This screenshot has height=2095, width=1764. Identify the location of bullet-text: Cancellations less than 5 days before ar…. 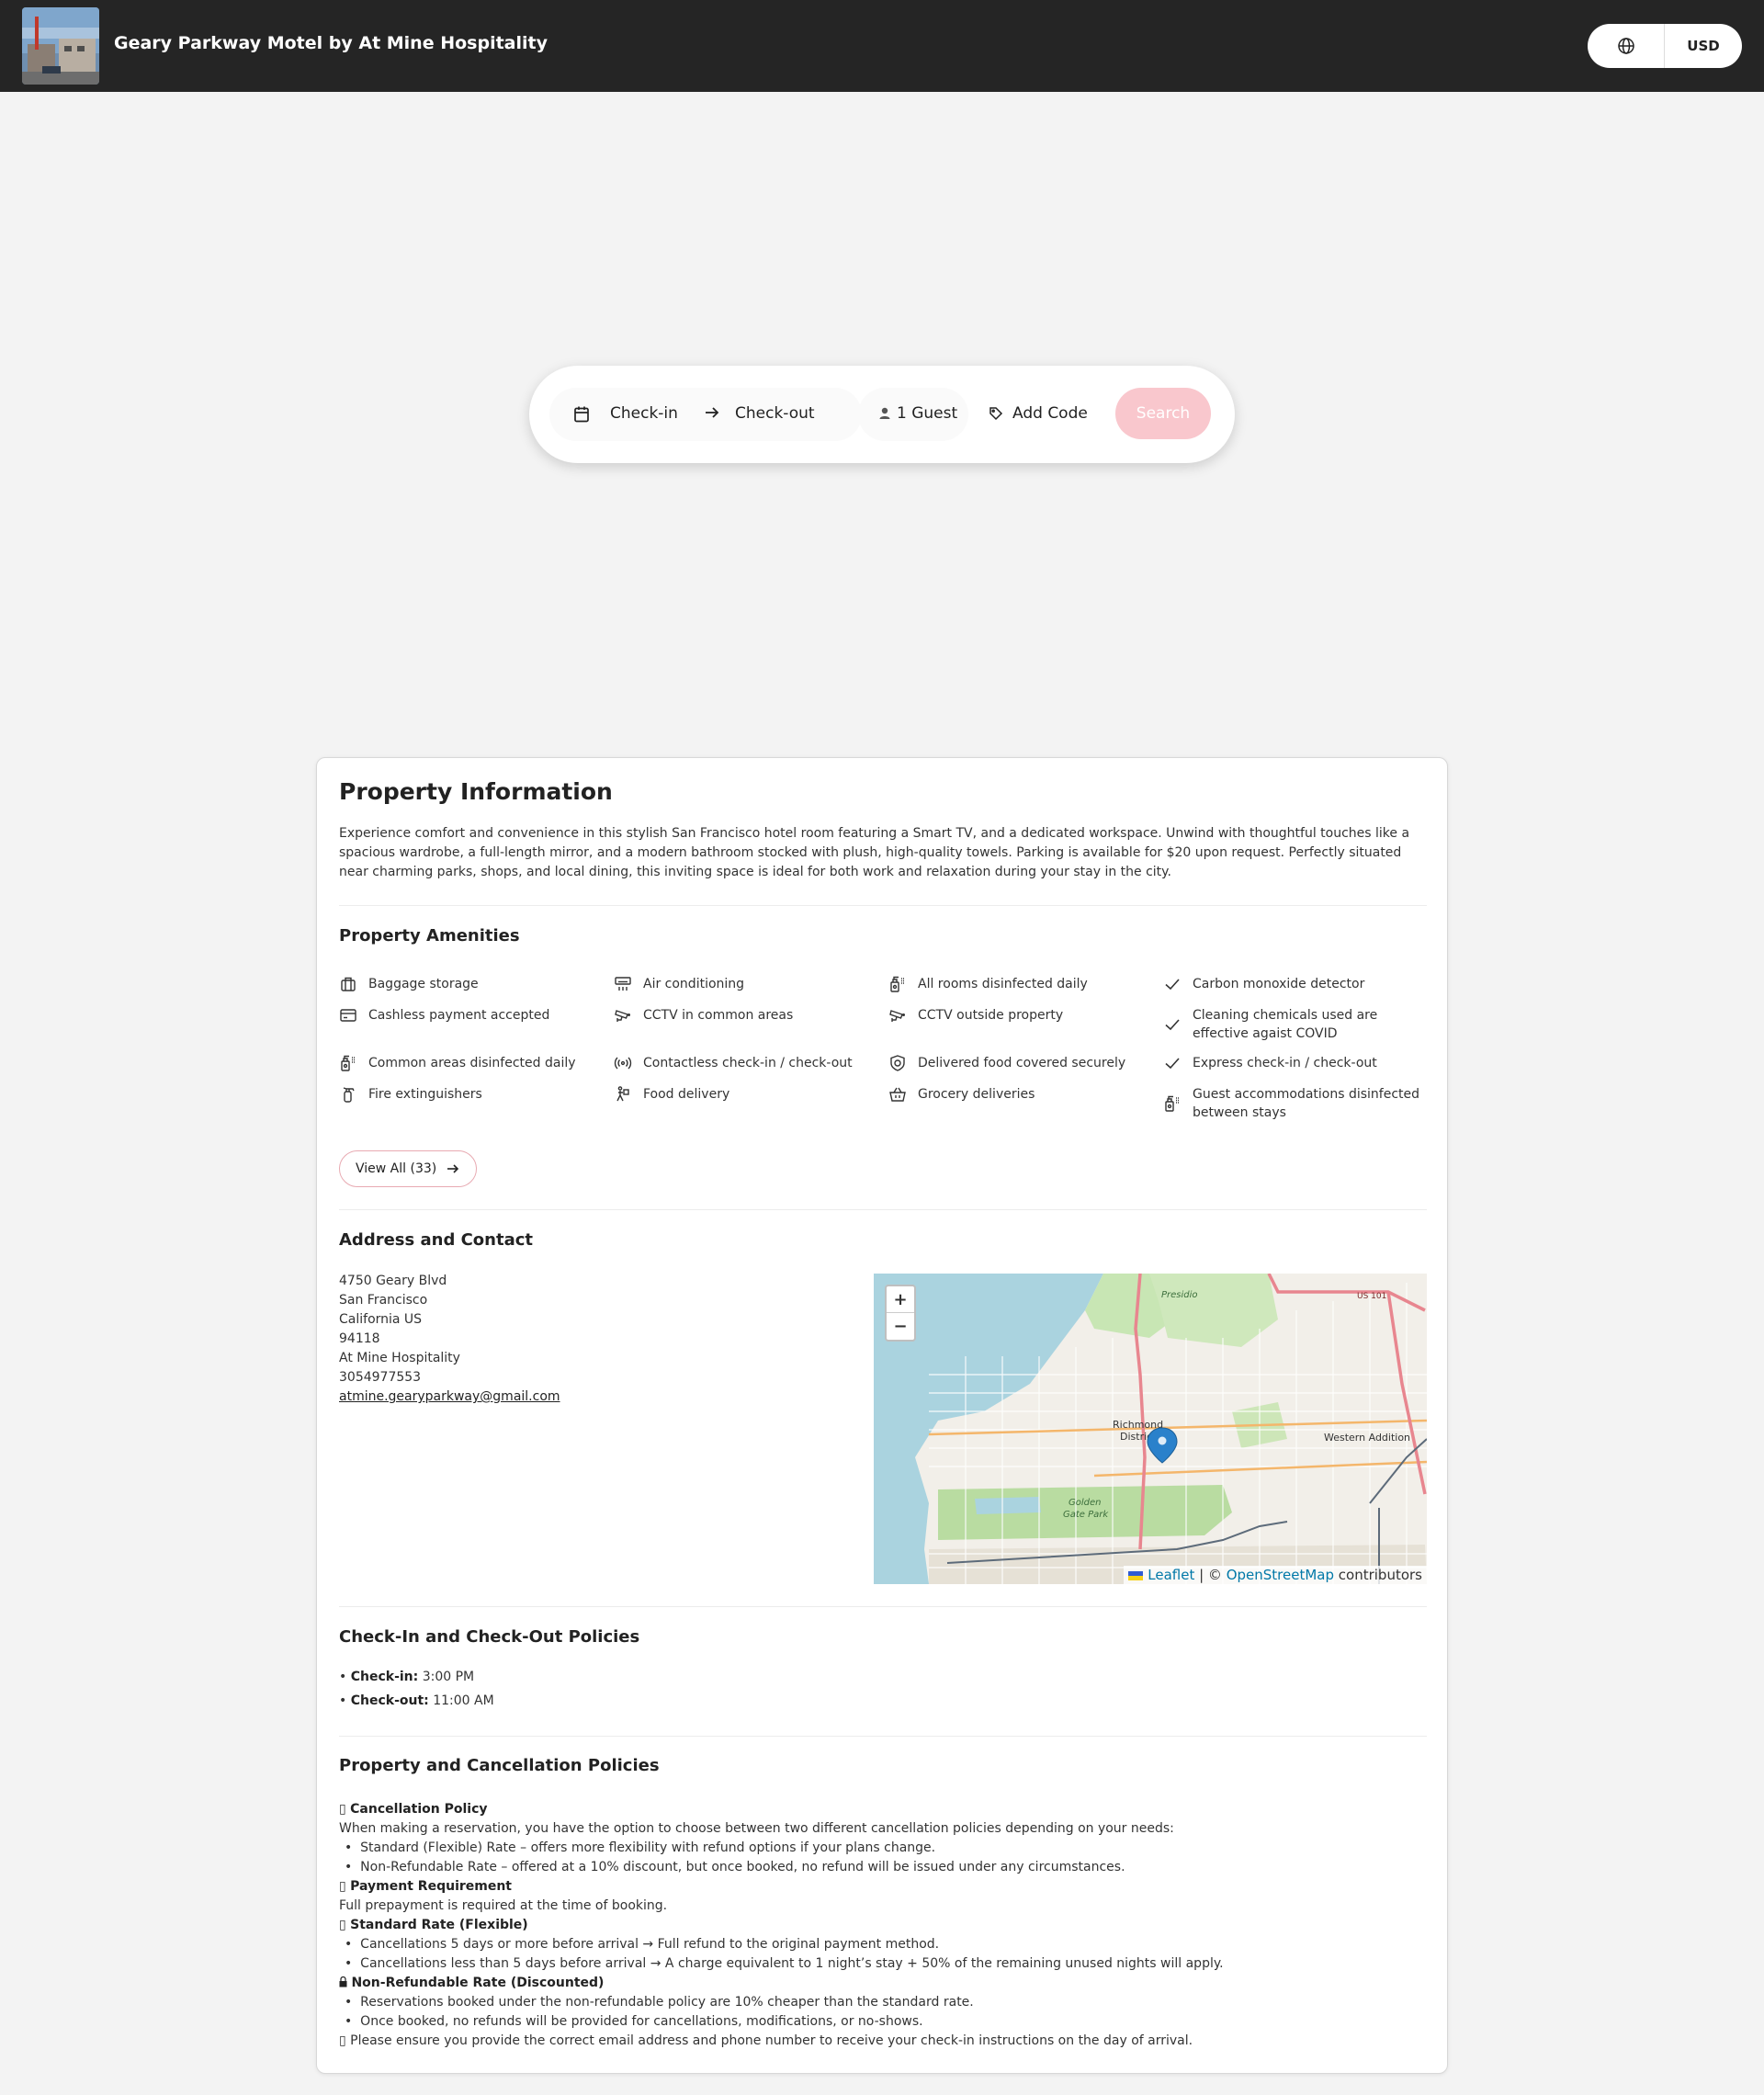
(792, 1963).